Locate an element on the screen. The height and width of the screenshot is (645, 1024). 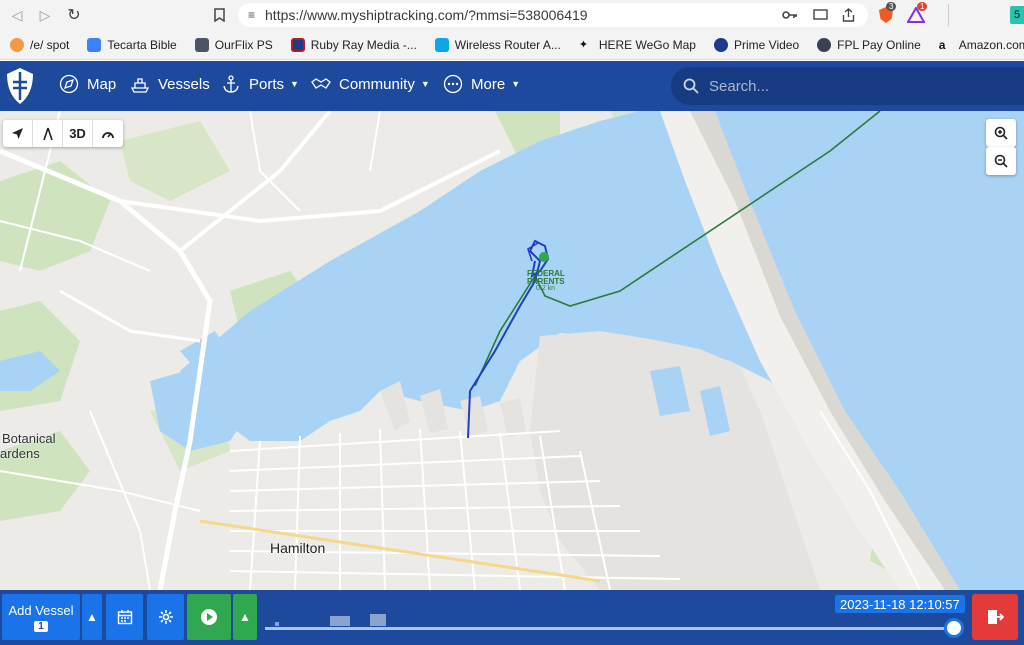
brave-shield-icon: 3 is located at coordinates (886, 14).